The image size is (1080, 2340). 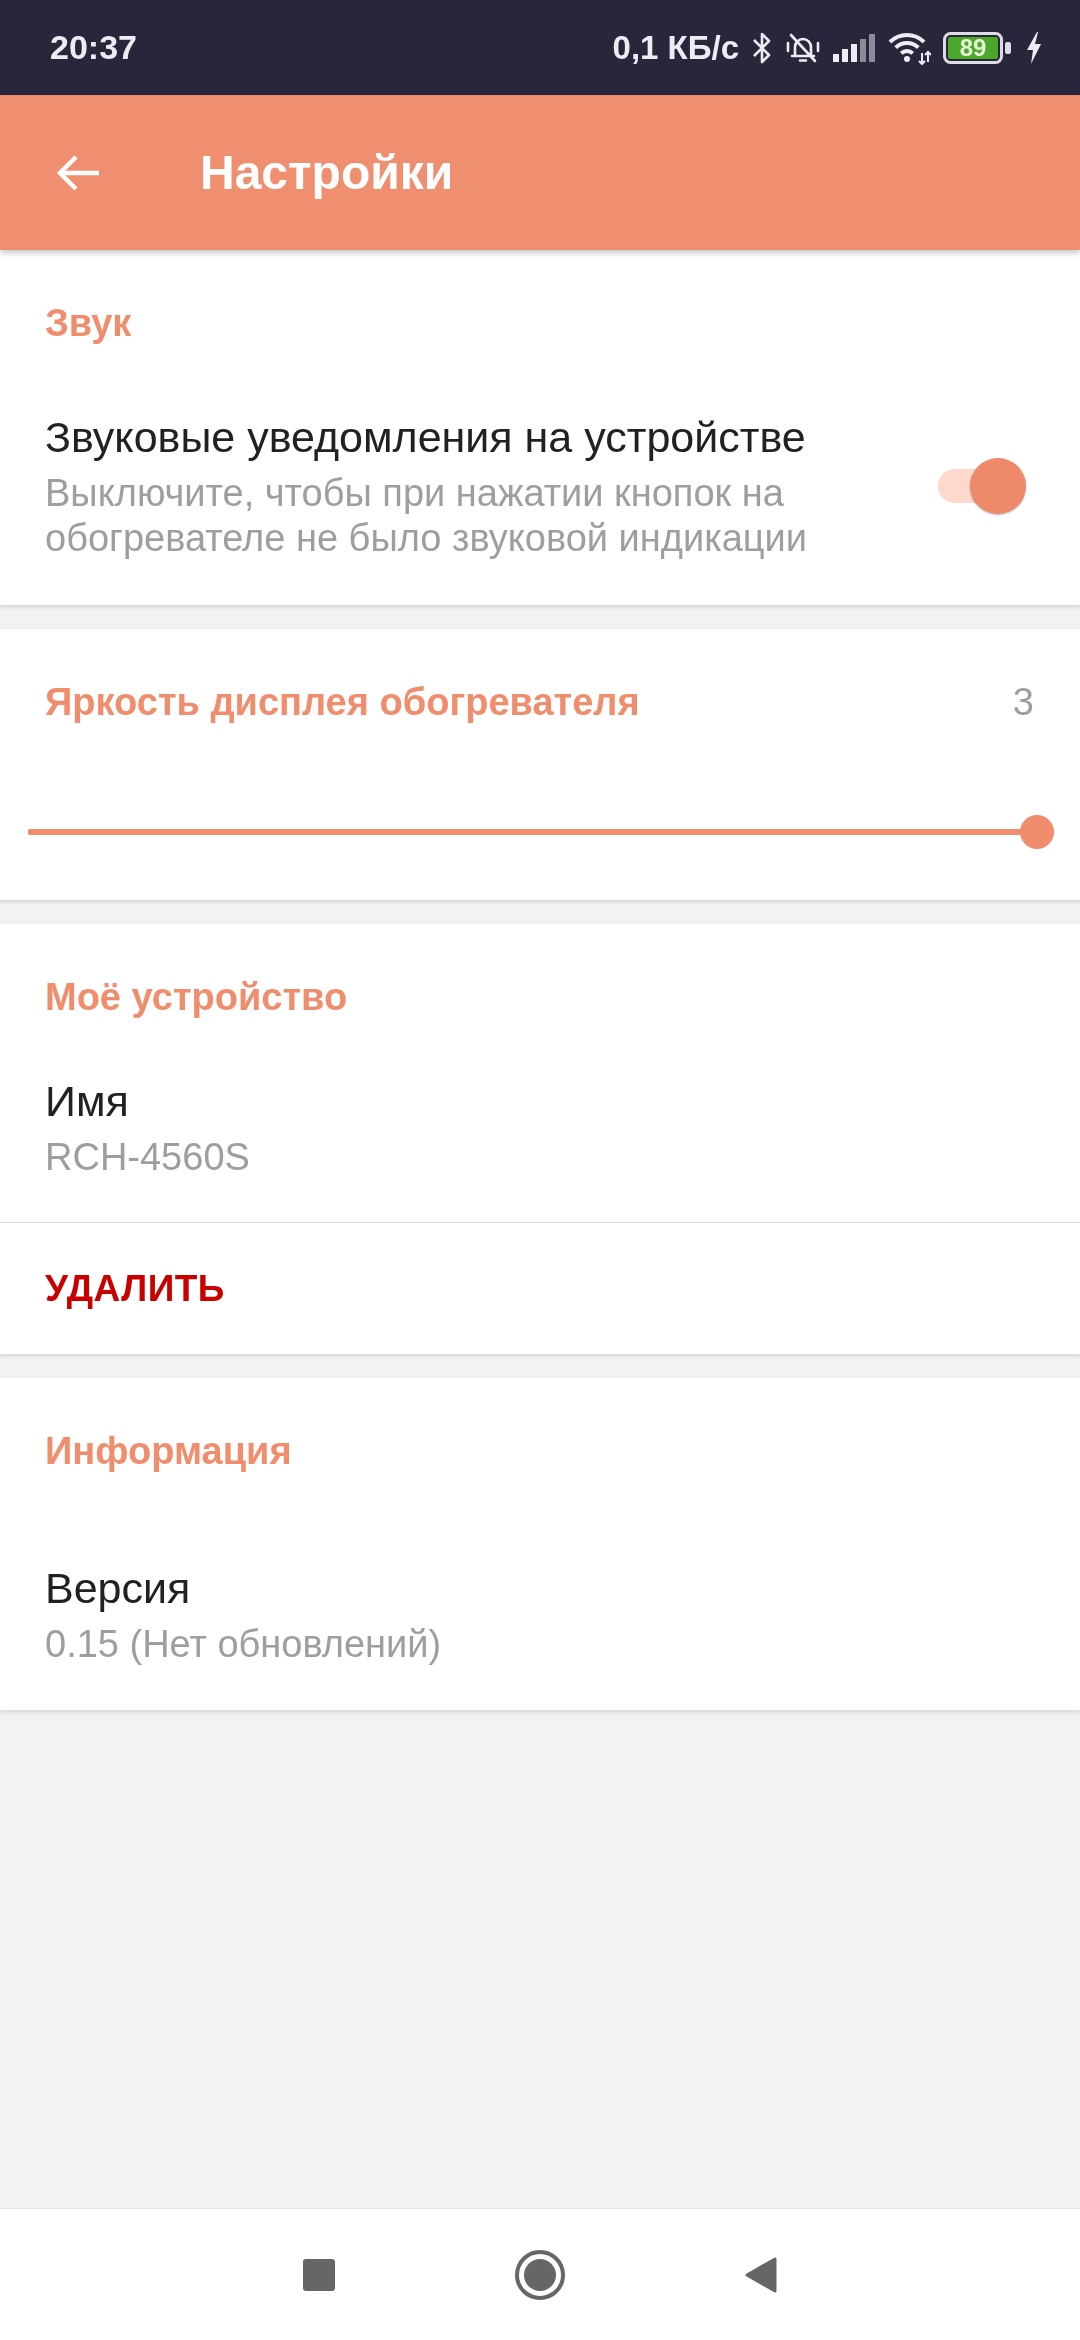 What do you see at coordinates (675, 47) in the screenshot?
I see `network-speed: 0,1 КБ/с` at bounding box center [675, 47].